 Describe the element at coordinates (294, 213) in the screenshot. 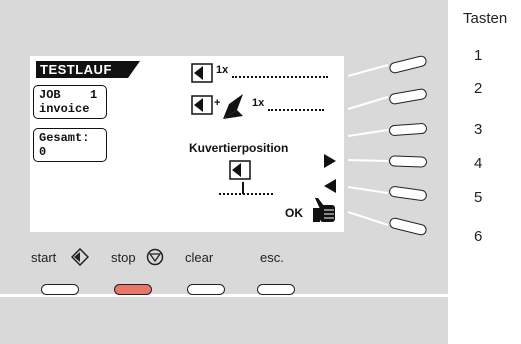

I see `ok-label: OK` at that location.